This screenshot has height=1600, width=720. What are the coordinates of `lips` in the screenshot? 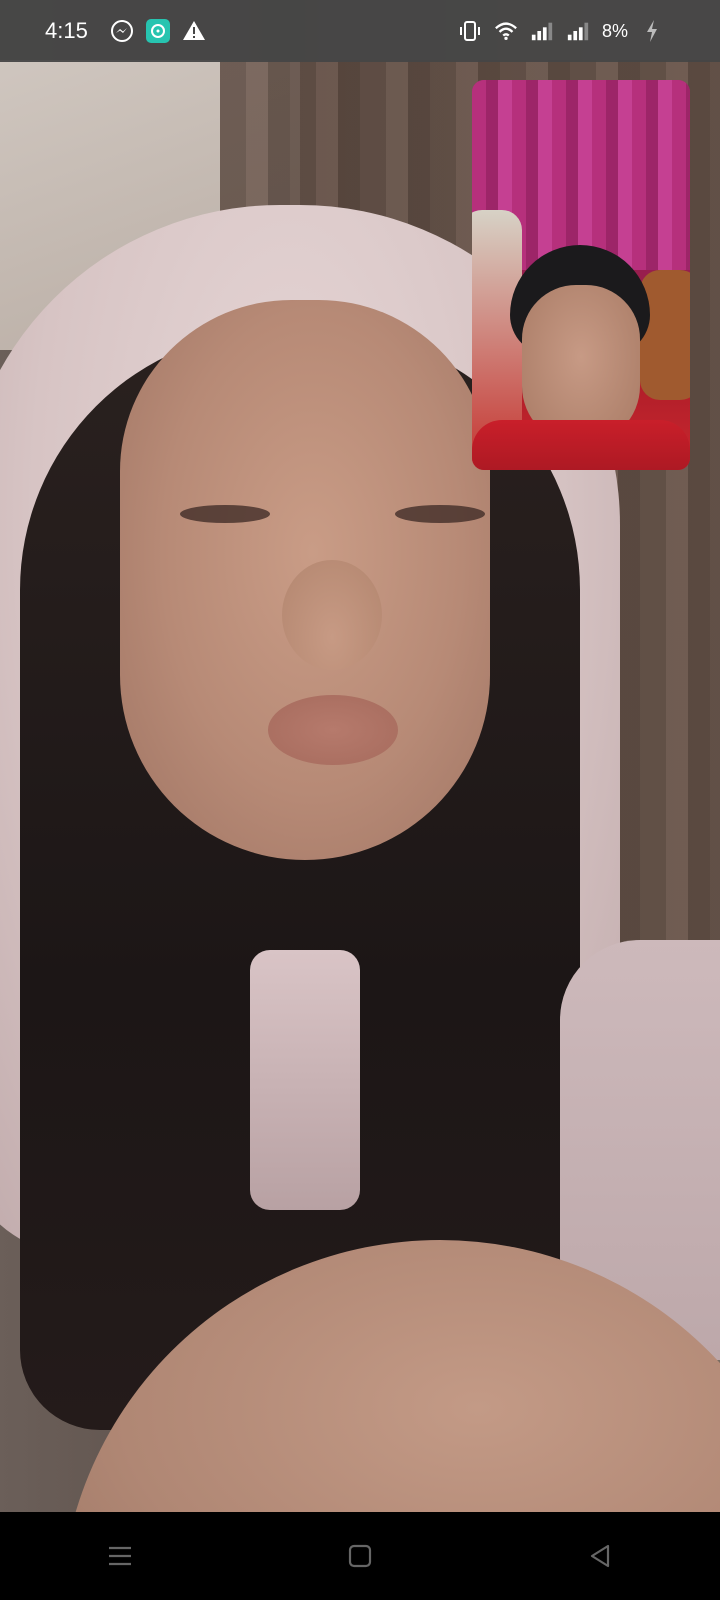 It's located at (333, 730).